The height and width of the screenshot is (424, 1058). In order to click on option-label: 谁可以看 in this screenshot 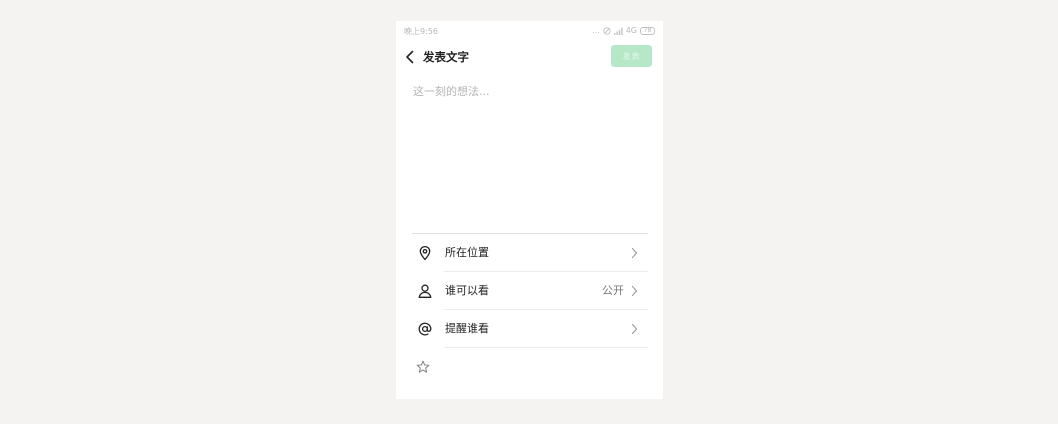, I will do `click(467, 290)`.